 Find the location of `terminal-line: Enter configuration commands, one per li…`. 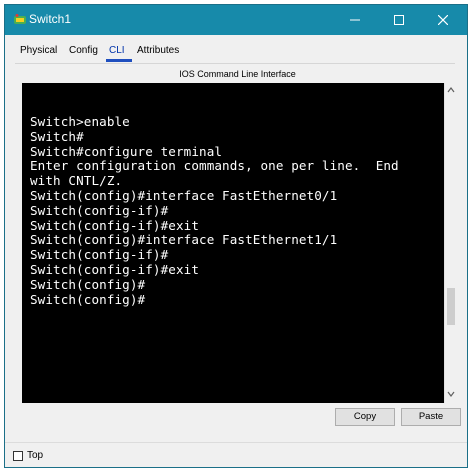

terminal-line: Enter configuration commands, one per li… is located at coordinates (214, 166).